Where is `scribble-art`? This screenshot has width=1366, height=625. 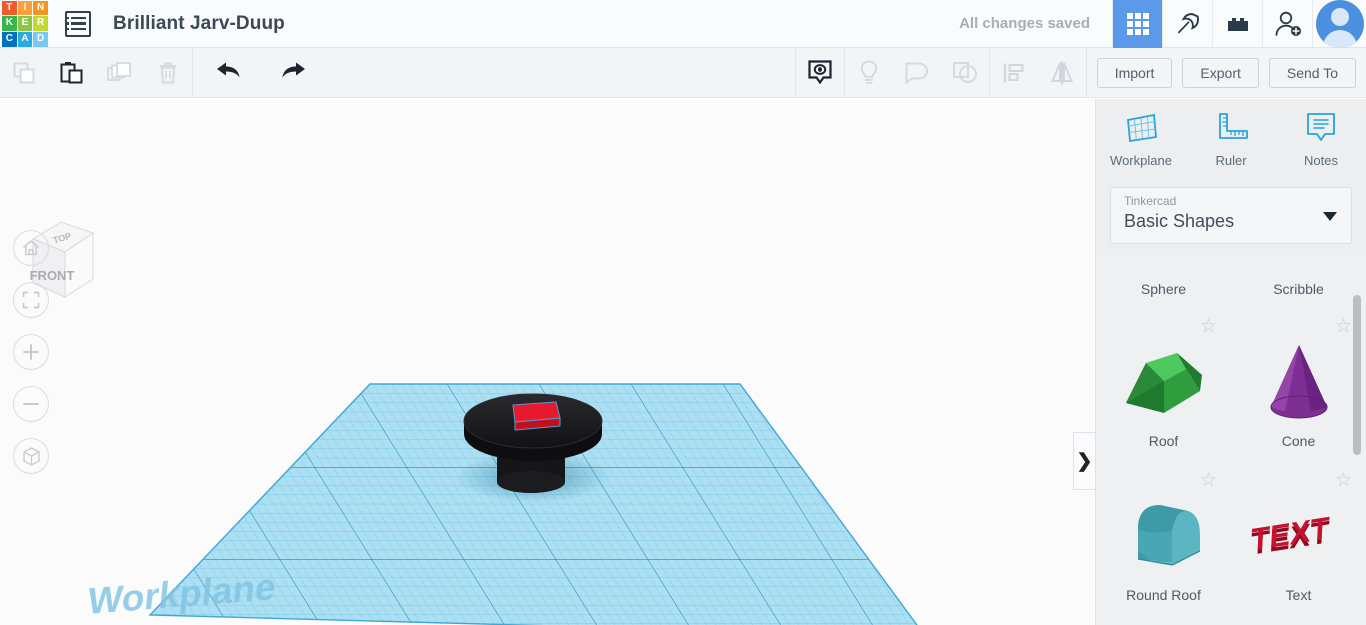 scribble-art is located at coordinates (1298, 261).